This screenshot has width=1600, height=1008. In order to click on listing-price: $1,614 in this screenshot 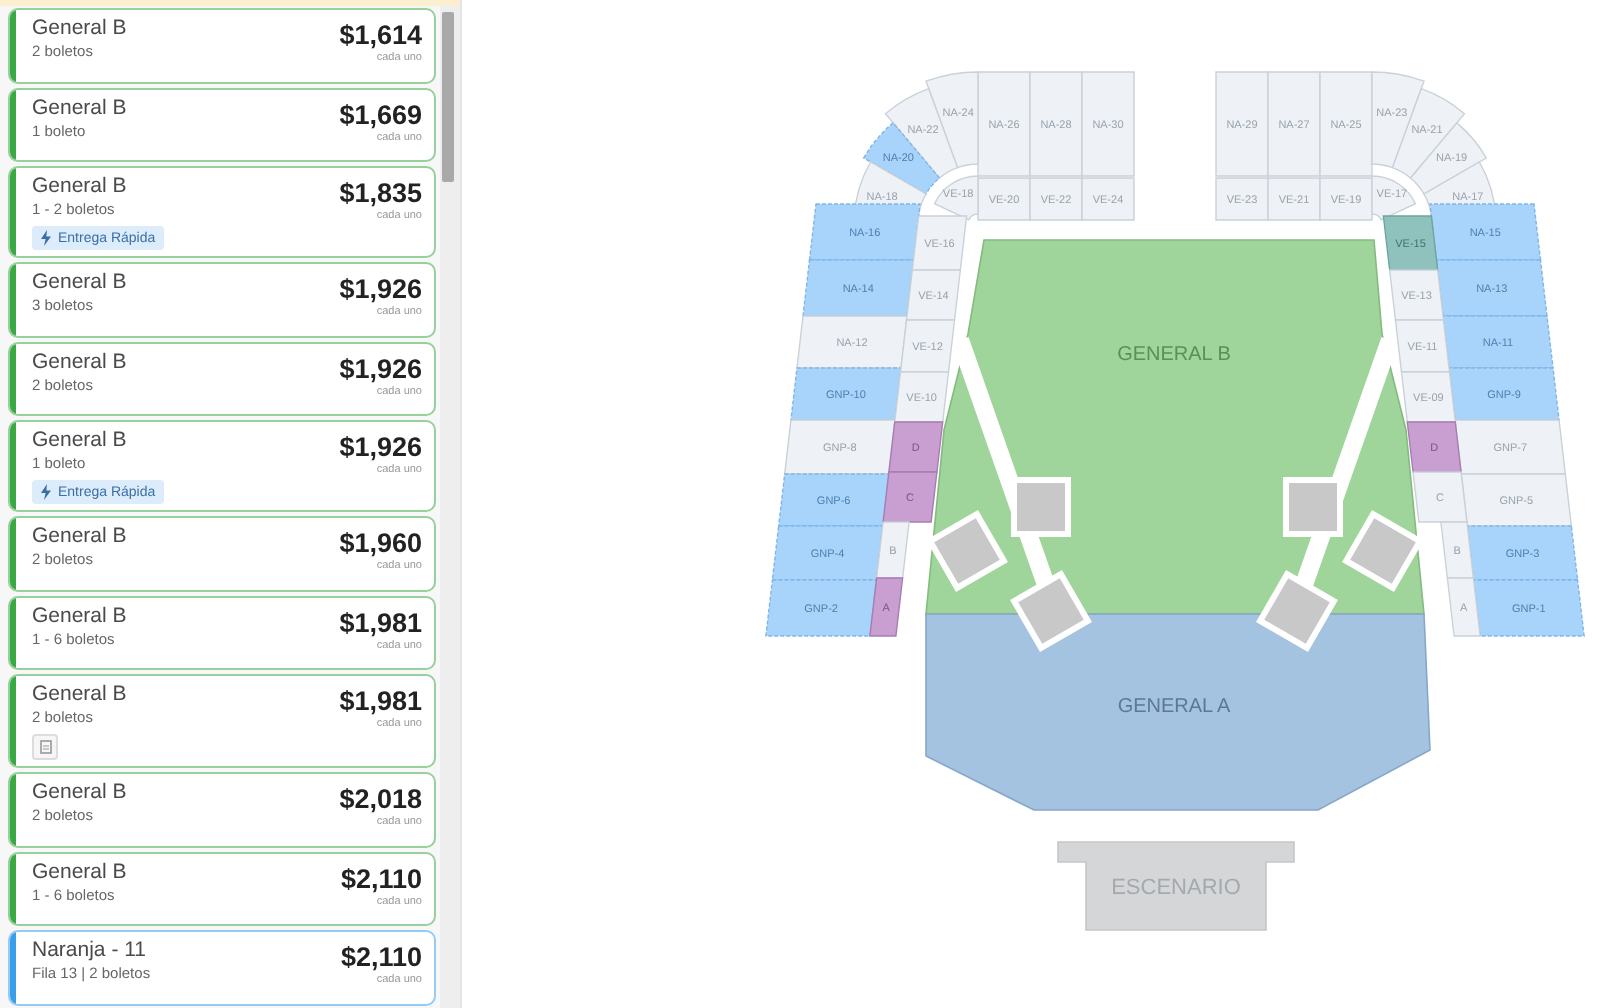, I will do `click(380, 35)`.